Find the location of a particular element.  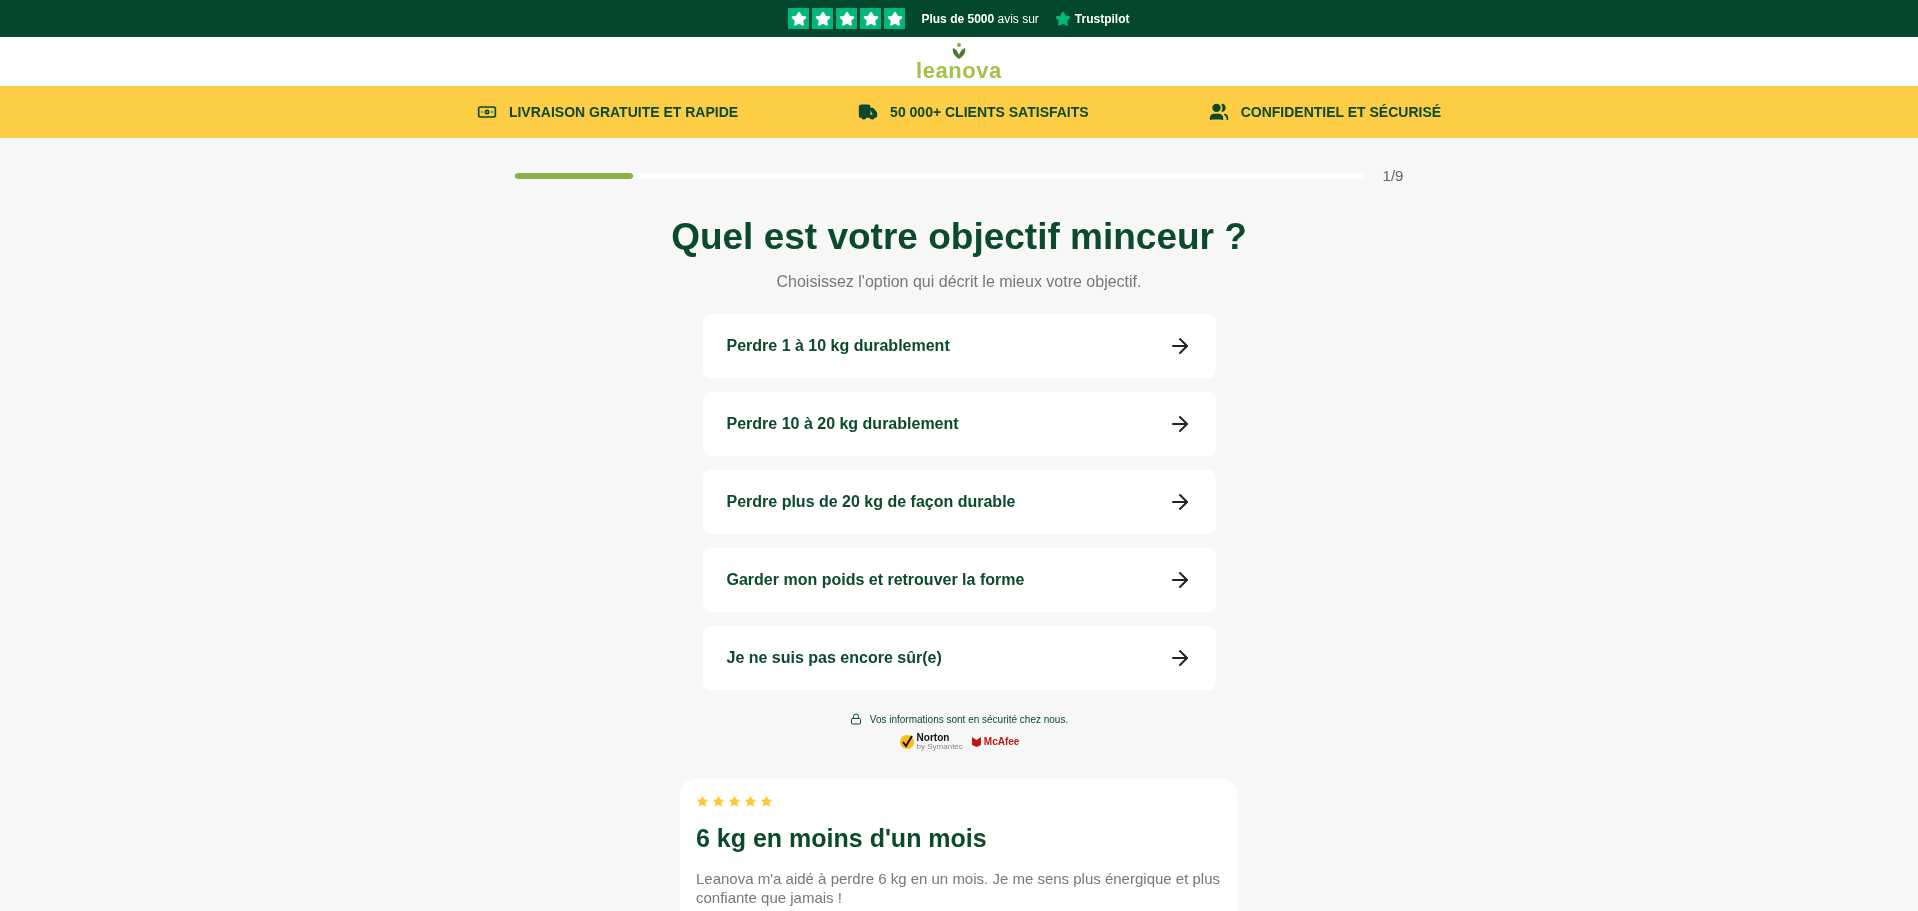

answer-option: Garder mon poids et retrouver la forme is located at coordinates (959, 579).